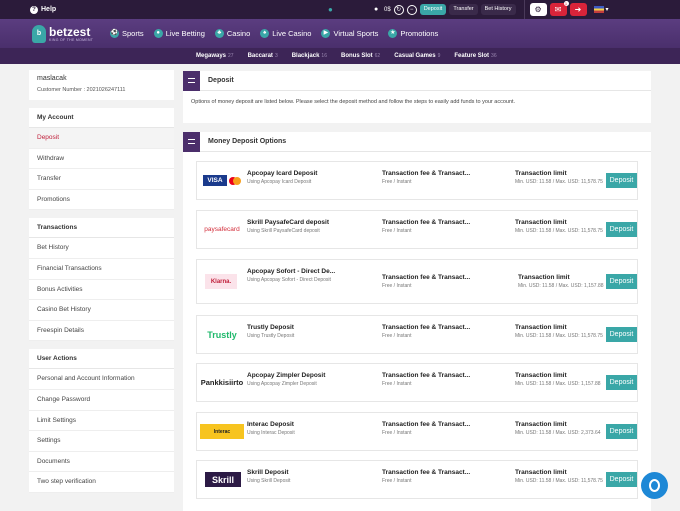 Image resolution: width=680 pixels, height=511 pixels. What do you see at coordinates (71, 39) in the screenshot?
I see `logo-tagline: KING OF THE MOMENT` at bounding box center [71, 39].